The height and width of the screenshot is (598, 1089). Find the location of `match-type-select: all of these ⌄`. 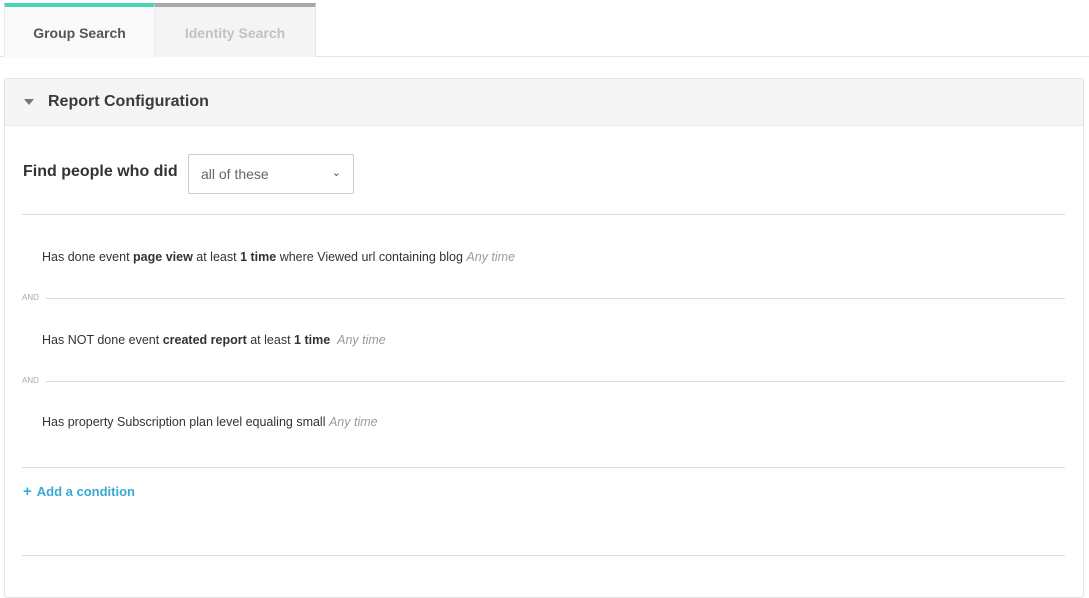

match-type-select: all of these ⌄ is located at coordinates (271, 174).